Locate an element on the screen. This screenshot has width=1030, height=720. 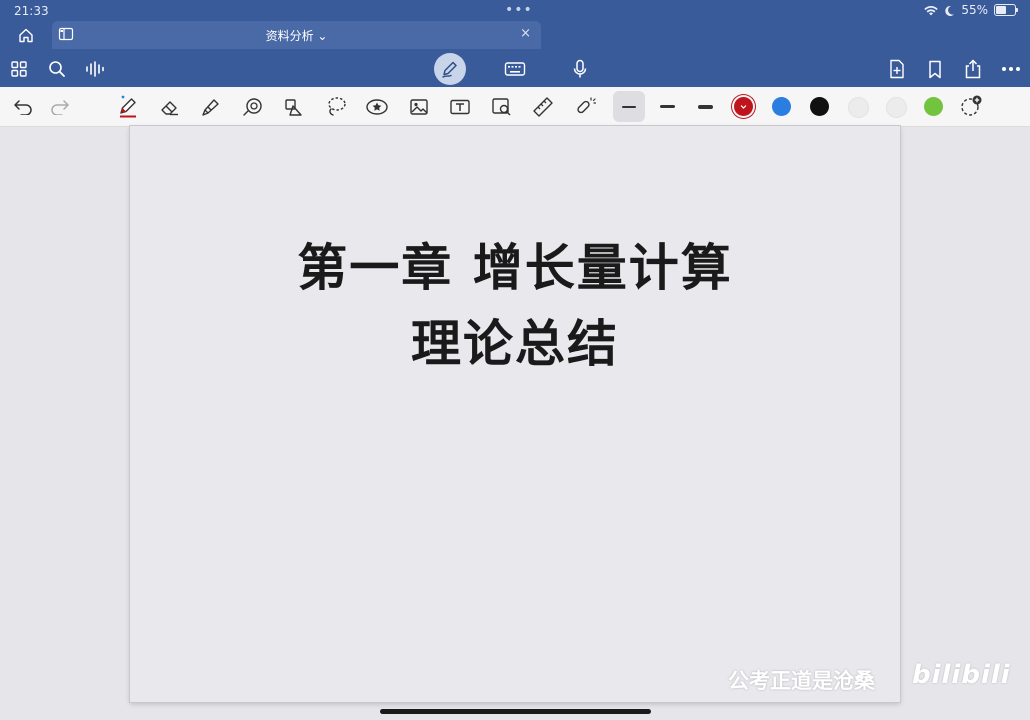
pen-mode-button is located at coordinates (450, 69).